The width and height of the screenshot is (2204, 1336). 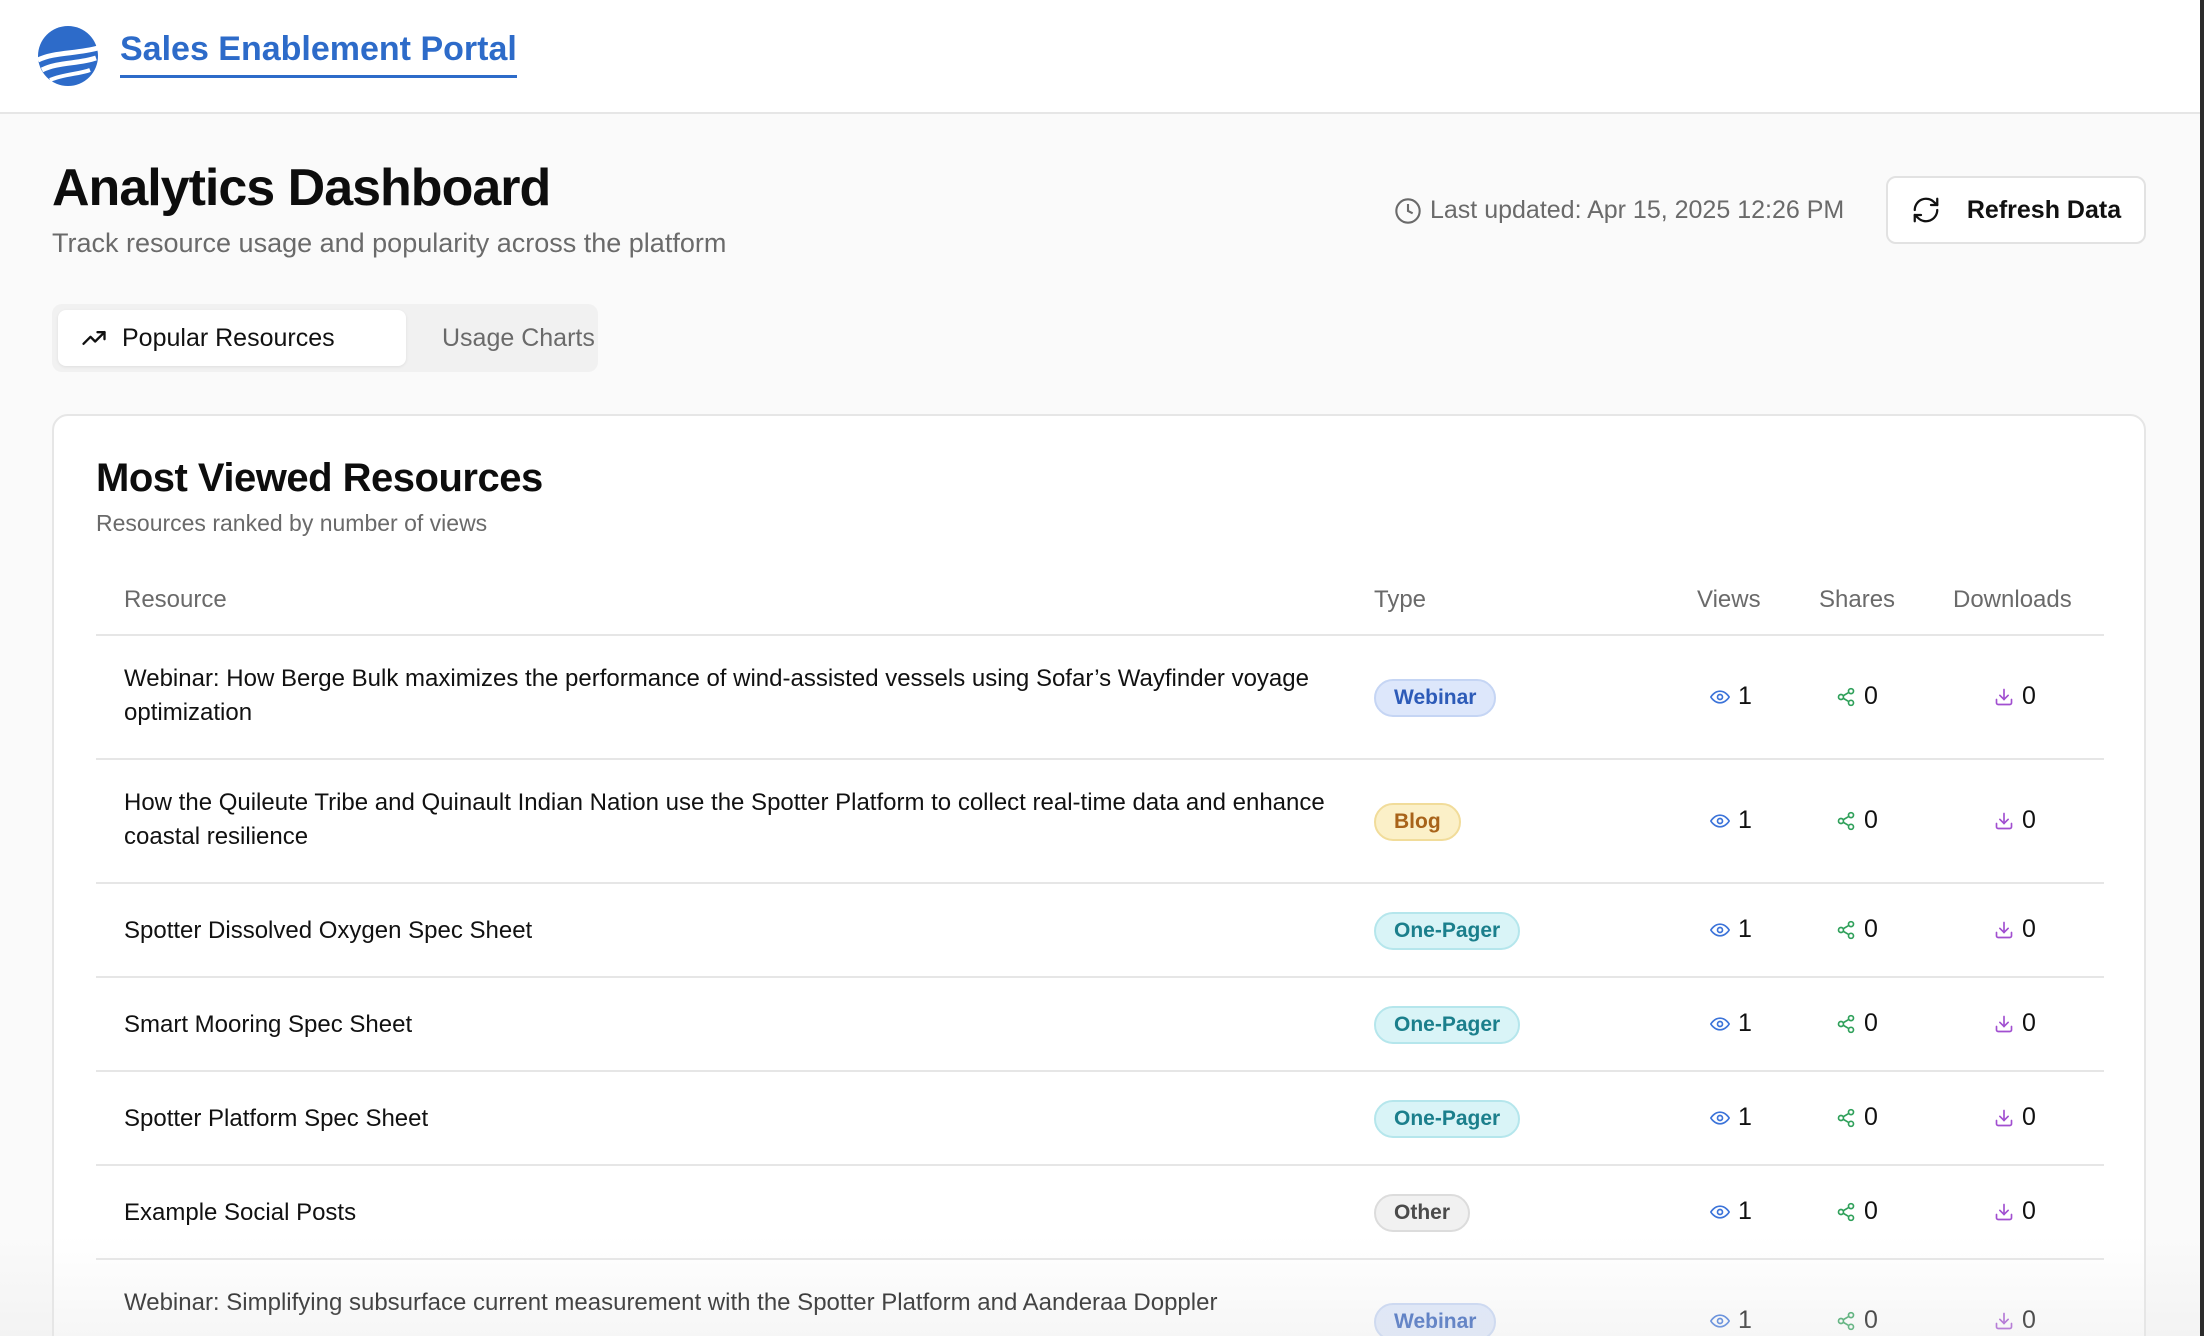 I want to click on table-row: Example Social Posts Other 1 0 0, so click(x=1100, y=1213).